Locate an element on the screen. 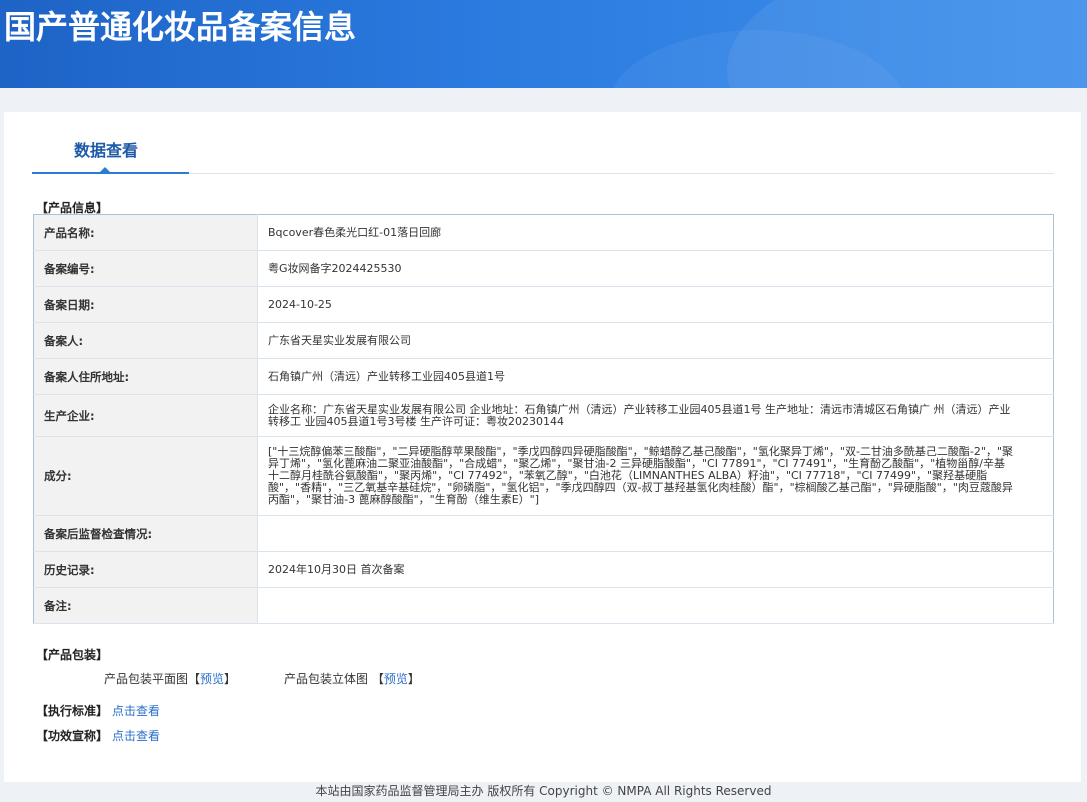  table-row: 备案人住所地址: 石角镇广州（清远）产业转移工业园405县道1号 is located at coordinates (543, 376).